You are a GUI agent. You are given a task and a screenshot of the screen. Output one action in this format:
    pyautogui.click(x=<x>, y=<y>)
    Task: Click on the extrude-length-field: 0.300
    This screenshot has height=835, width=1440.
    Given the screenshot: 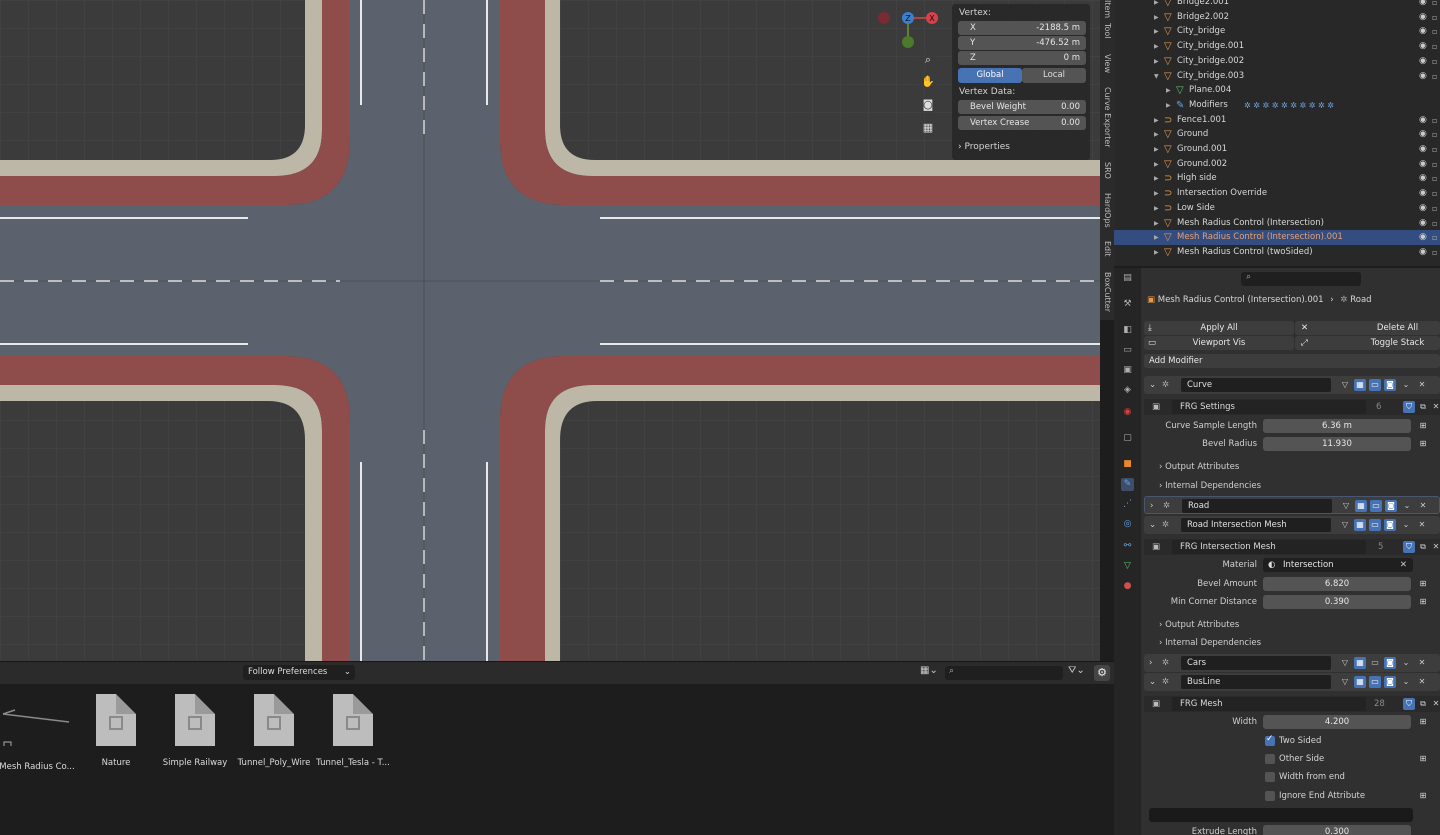 What is the action you would take?
    pyautogui.click(x=1337, y=830)
    